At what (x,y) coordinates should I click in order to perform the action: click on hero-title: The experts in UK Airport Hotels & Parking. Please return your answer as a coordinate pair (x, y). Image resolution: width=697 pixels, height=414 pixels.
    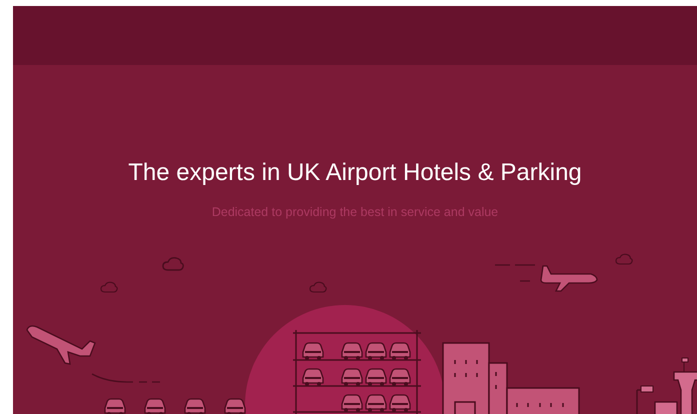
    Looking at the image, I should click on (355, 173).